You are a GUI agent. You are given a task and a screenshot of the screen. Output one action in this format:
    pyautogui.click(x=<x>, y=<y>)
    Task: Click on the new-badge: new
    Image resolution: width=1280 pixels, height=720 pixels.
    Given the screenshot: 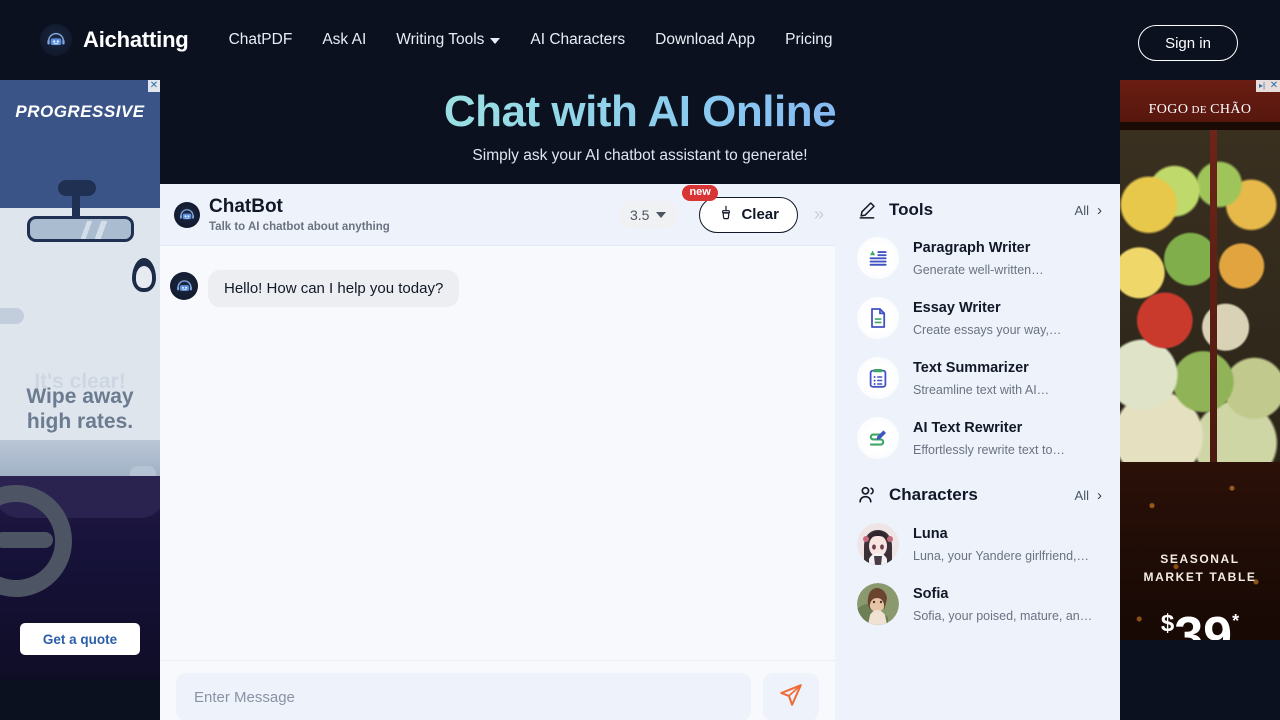 What is the action you would take?
    pyautogui.click(x=700, y=192)
    